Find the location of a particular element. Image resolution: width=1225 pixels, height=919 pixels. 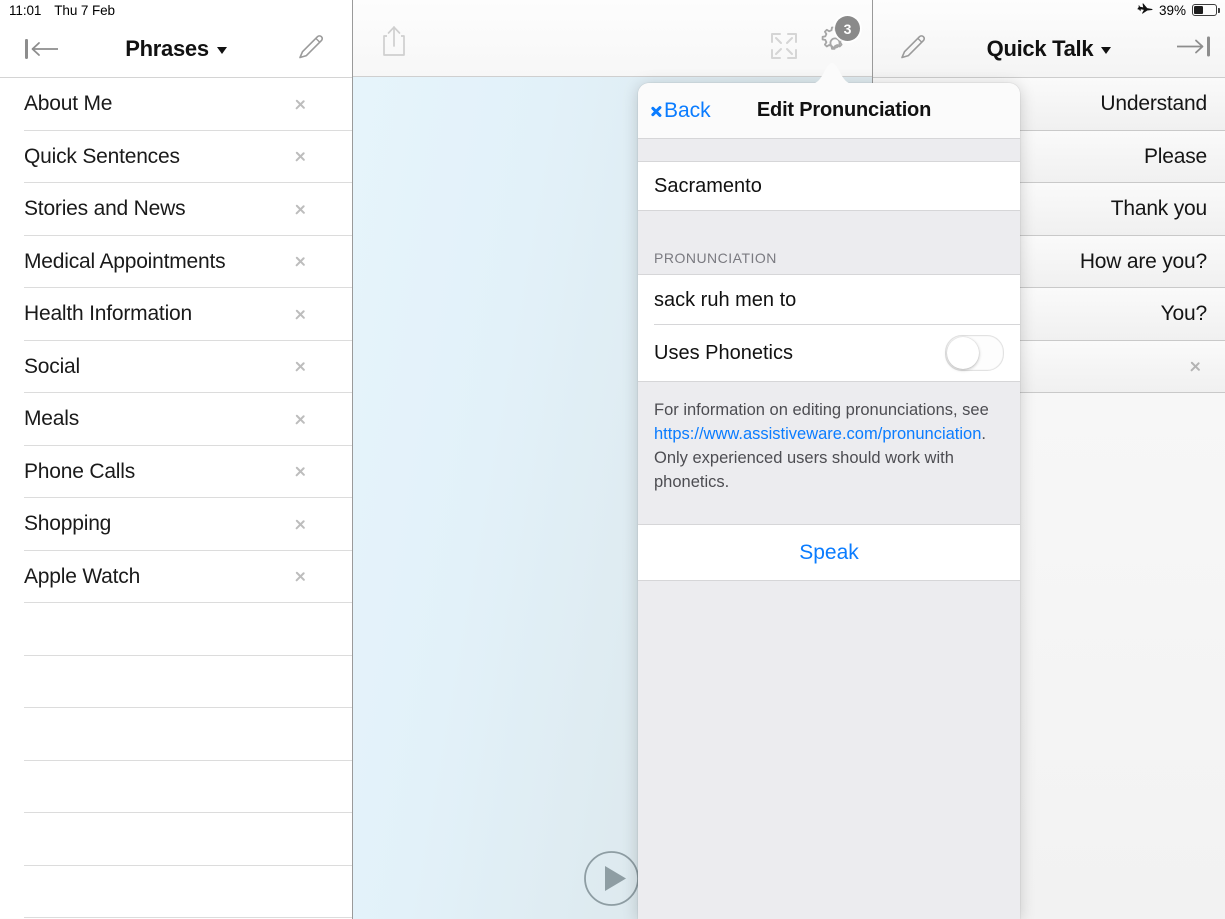

sidebar-item-label: Health Information is located at coordinates (108, 314).